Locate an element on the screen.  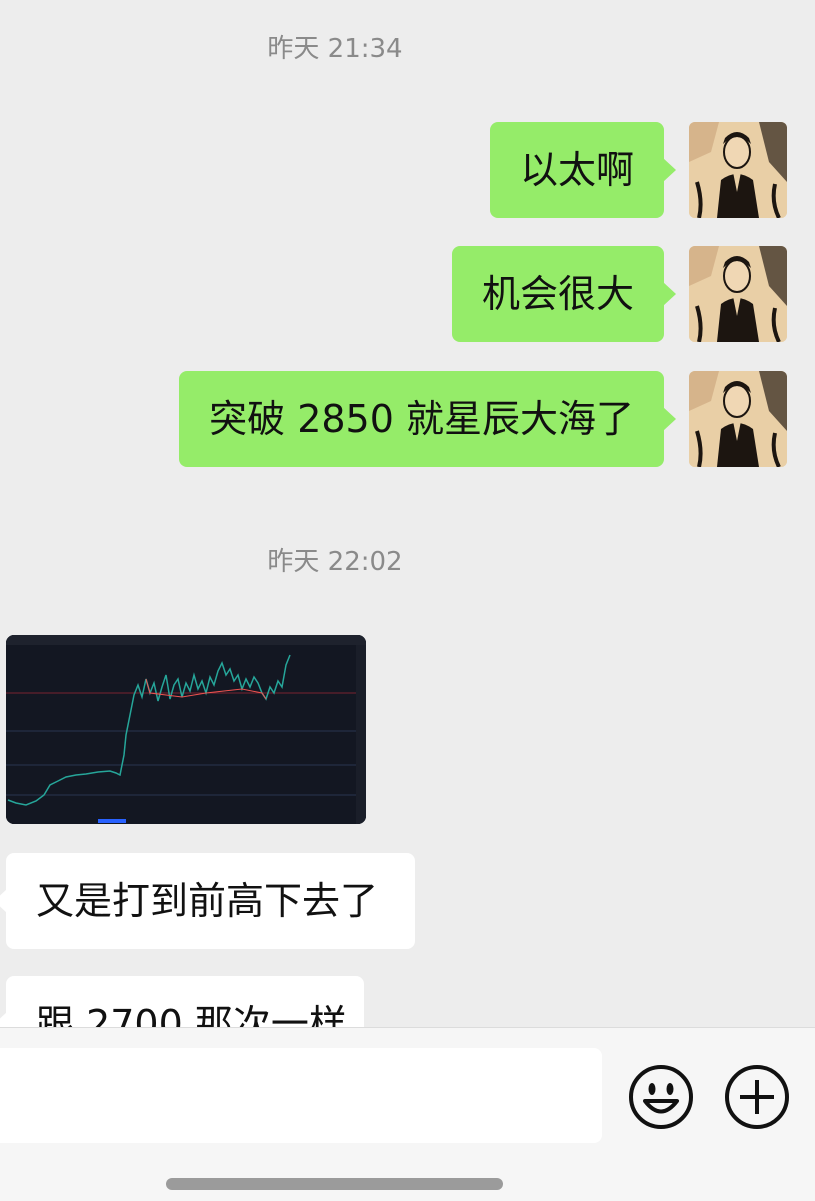
more-button is located at coordinates (757, 1097).